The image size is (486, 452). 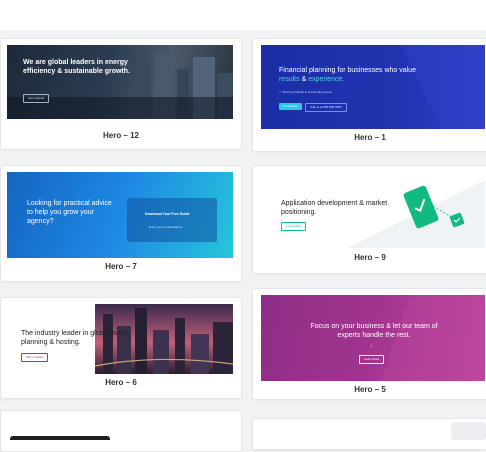 I want to click on hero-7-panel-field: Enter your email address, so click(x=166, y=227).